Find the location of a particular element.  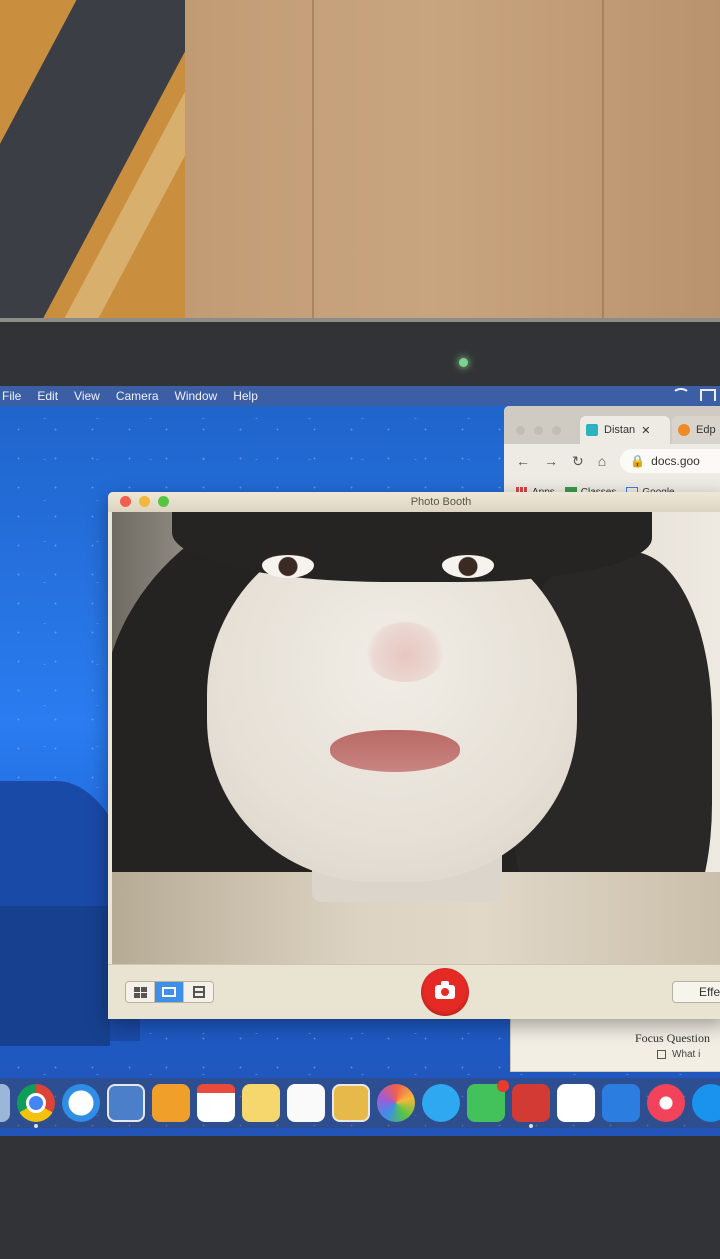

menu-bar: File Edit View Camera Window Help is located at coordinates (360, 396).